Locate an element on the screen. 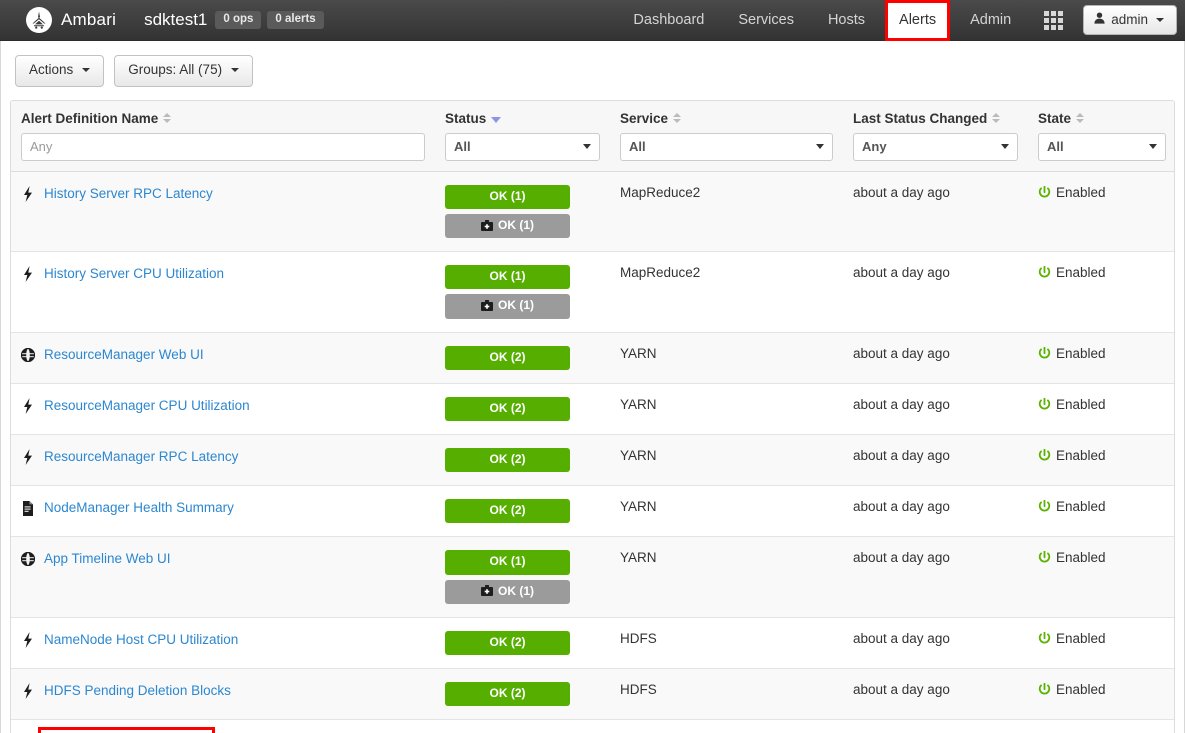 The width and height of the screenshot is (1185, 733). sort-both-icon is located at coordinates (167, 118).